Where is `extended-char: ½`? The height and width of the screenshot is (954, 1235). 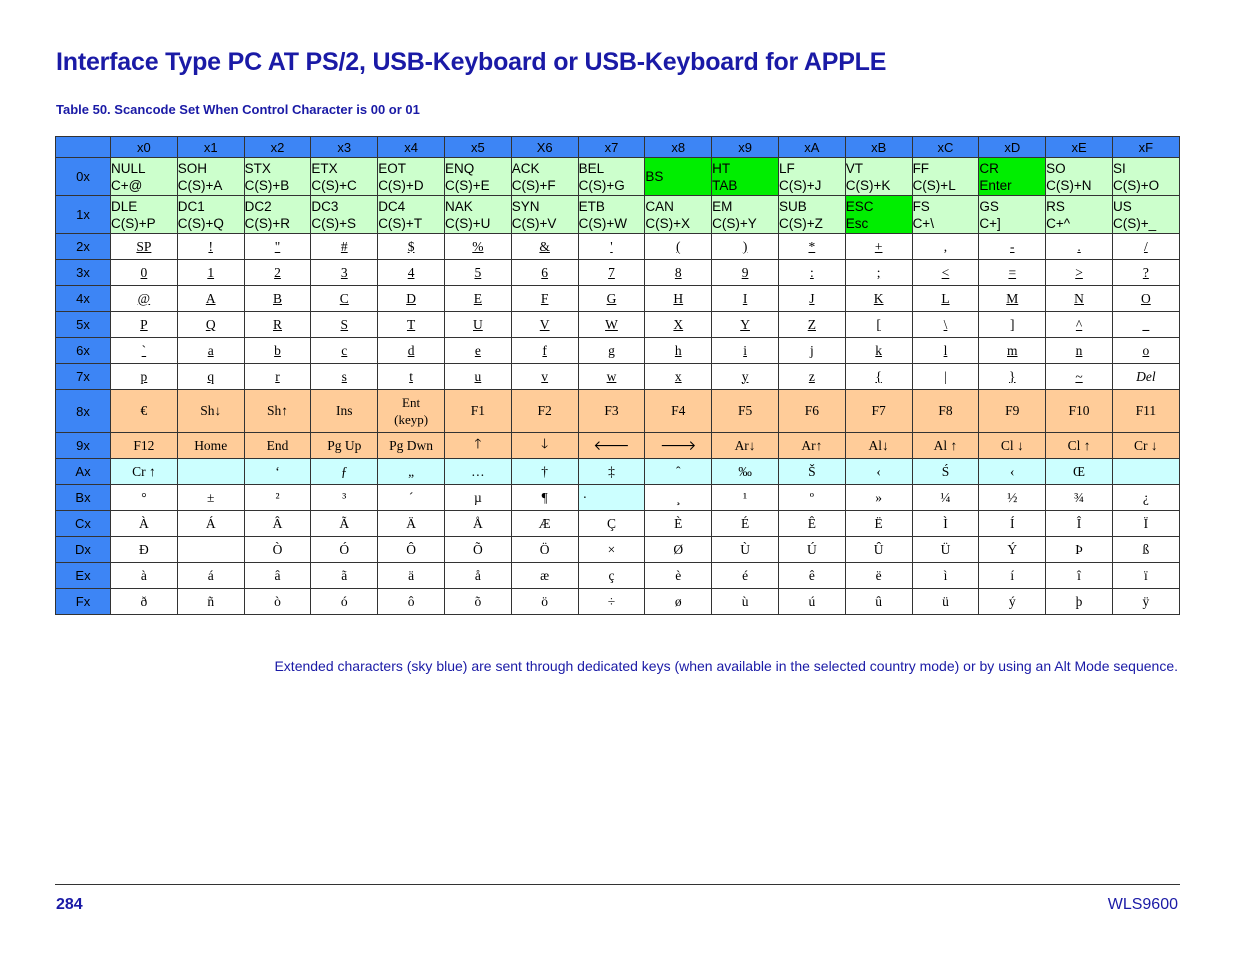
extended-char: ½ is located at coordinates (1012, 497).